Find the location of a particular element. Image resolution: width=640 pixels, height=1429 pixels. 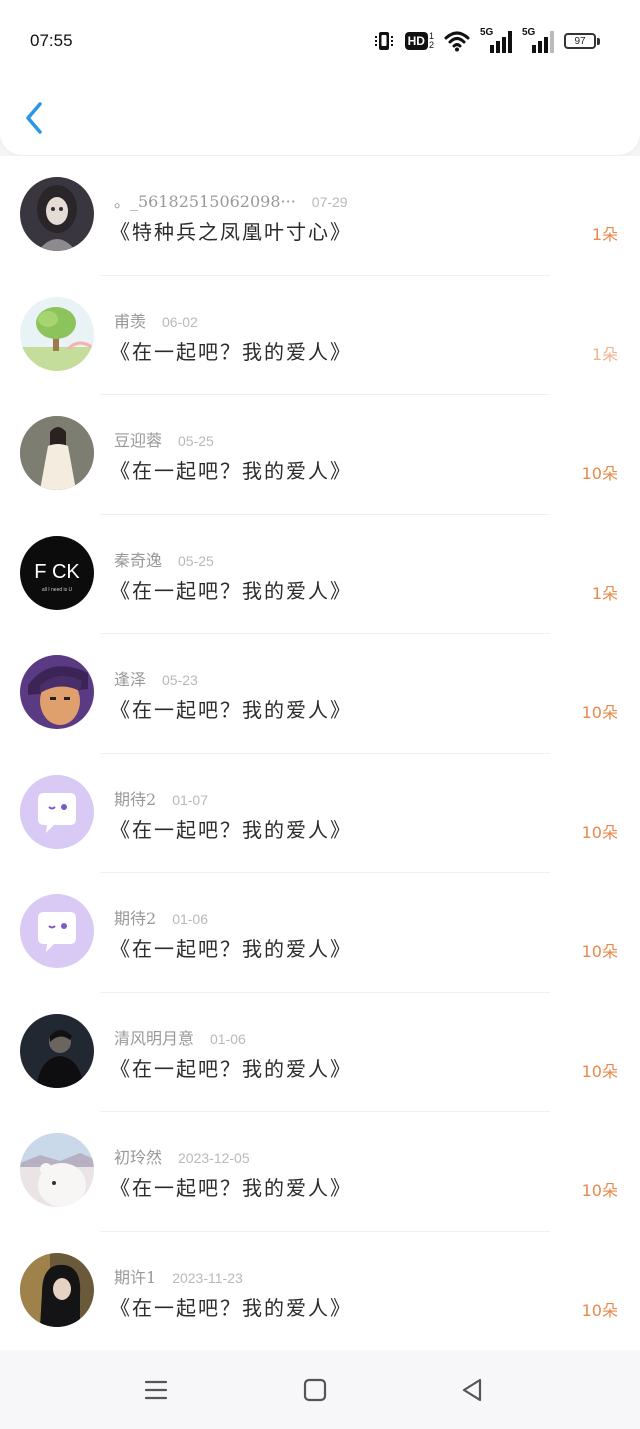

cartoon-boy-avatar is located at coordinates (57, 692).